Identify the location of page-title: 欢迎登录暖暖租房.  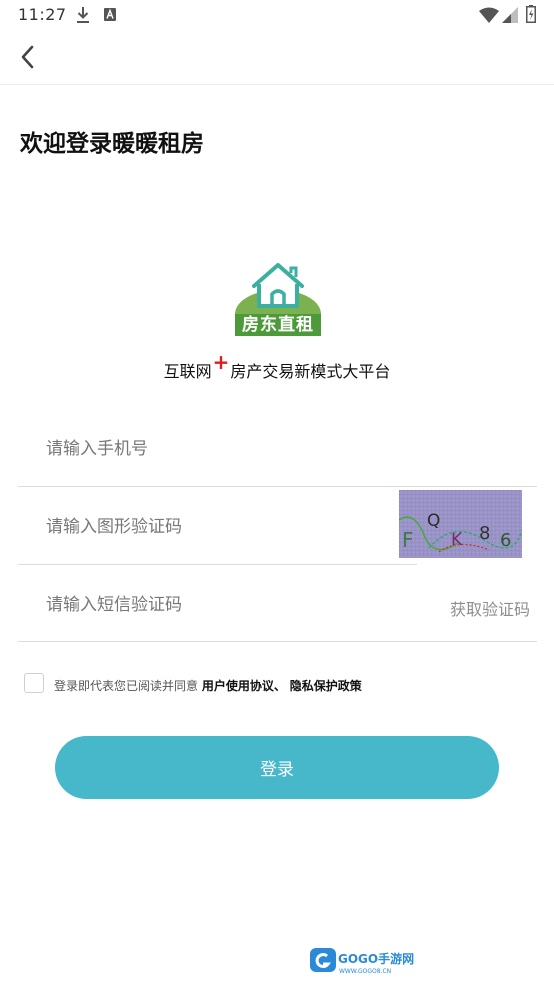
(112, 144).